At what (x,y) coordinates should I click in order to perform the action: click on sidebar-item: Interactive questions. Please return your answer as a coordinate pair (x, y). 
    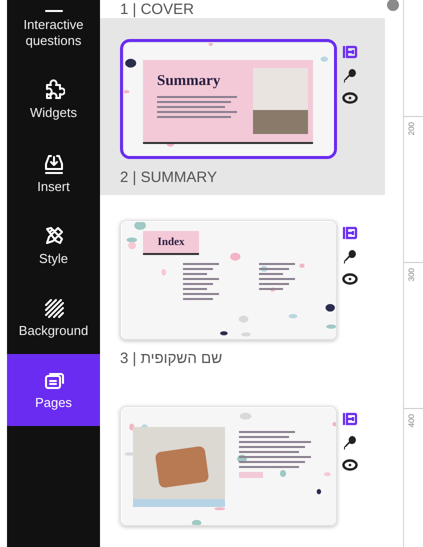
    Looking at the image, I should click on (53, 25).